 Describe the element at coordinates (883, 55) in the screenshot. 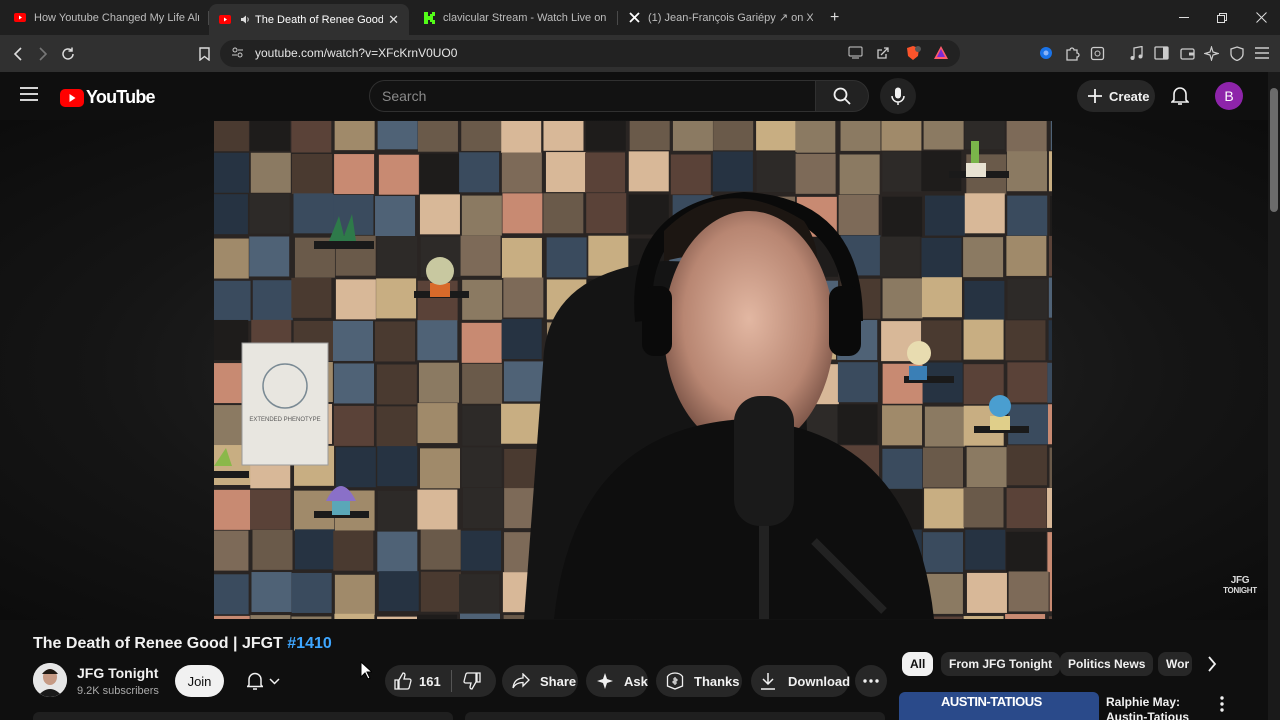

I see `share-page-icon` at that location.